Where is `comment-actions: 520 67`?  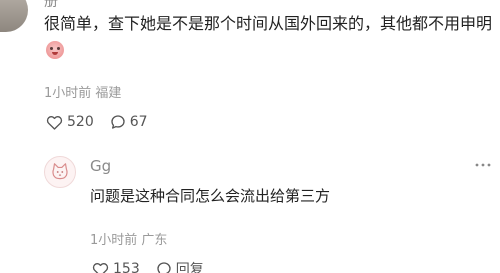 comment-actions: 520 67 is located at coordinates (105, 122).